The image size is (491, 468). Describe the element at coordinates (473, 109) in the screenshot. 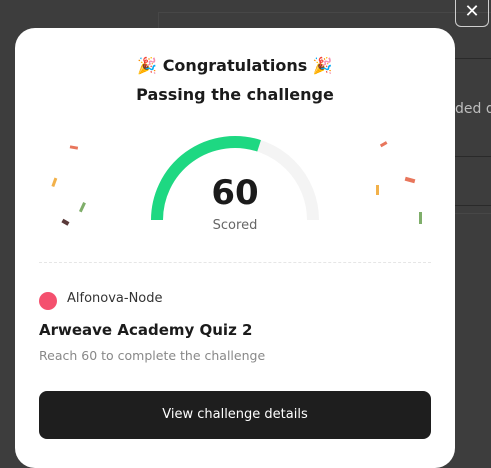

I see `background-text: ded d` at that location.